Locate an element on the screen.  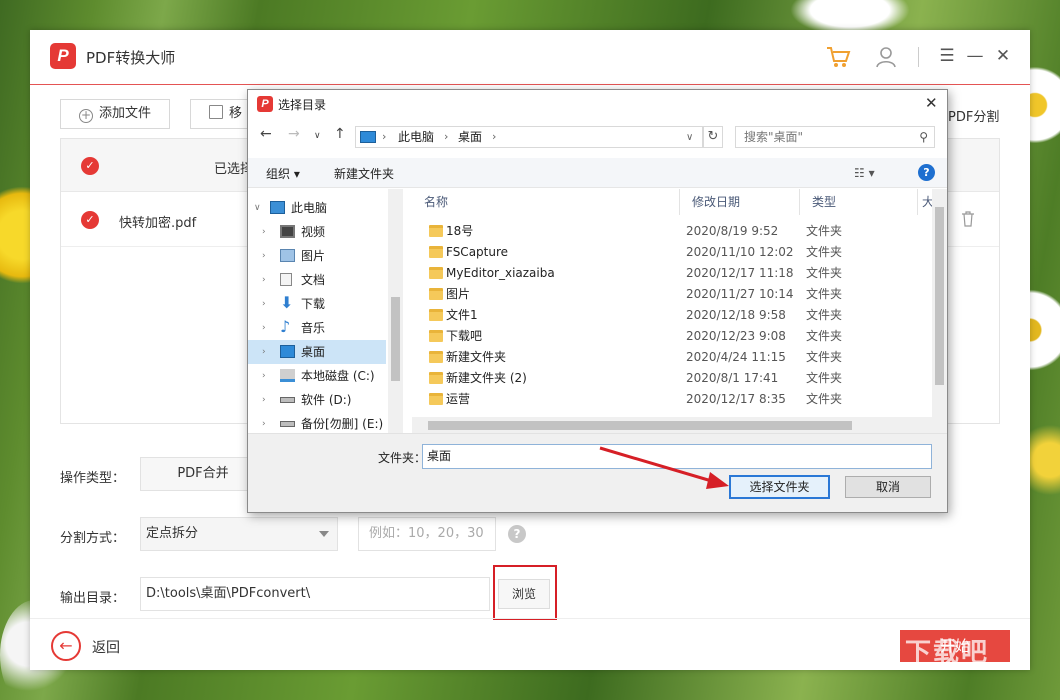
tree-item-pictures: › 图片 is located at coordinates (317, 256).